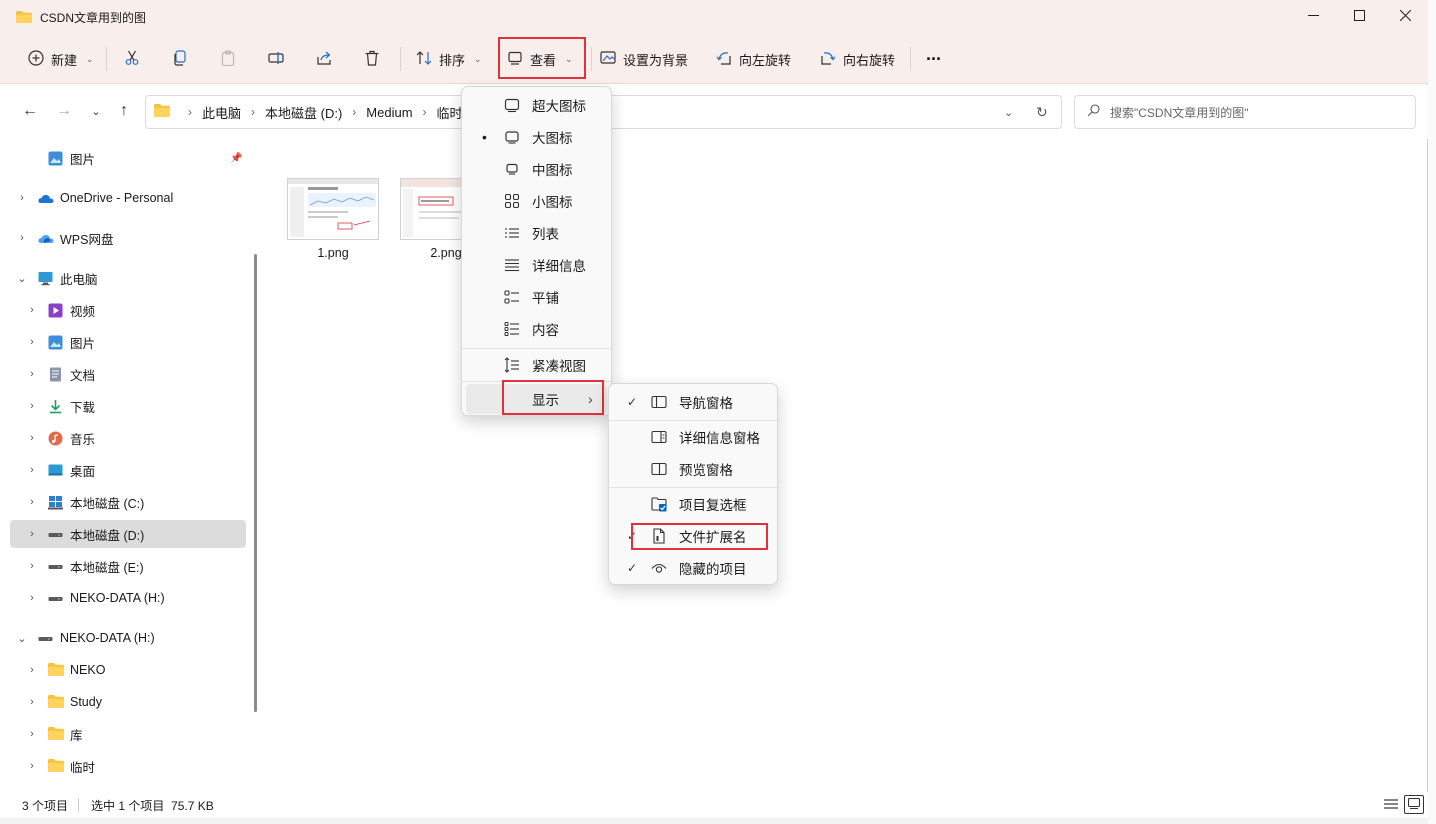 This screenshot has width=1436, height=824. What do you see at coordinates (536, 201) in the screenshot?
I see `menu-item-small-icons: 小图标` at bounding box center [536, 201].